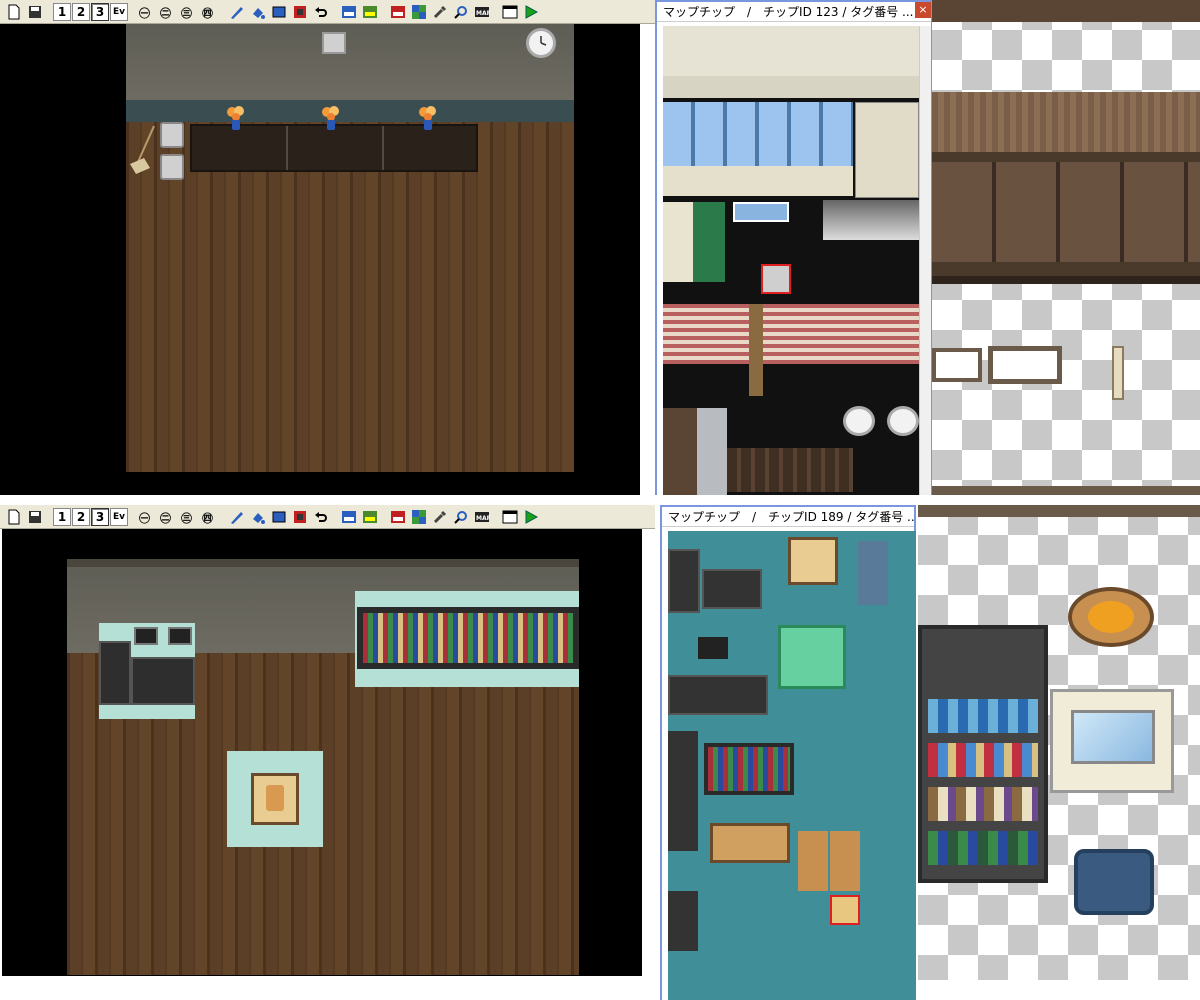 Image resolution: width=1200 pixels, height=1000 pixels. I want to click on top-toolbar: 1 2 3 Ev ㊀ ㊁ ㊂ ㊃ MAP, so click(327, 12).